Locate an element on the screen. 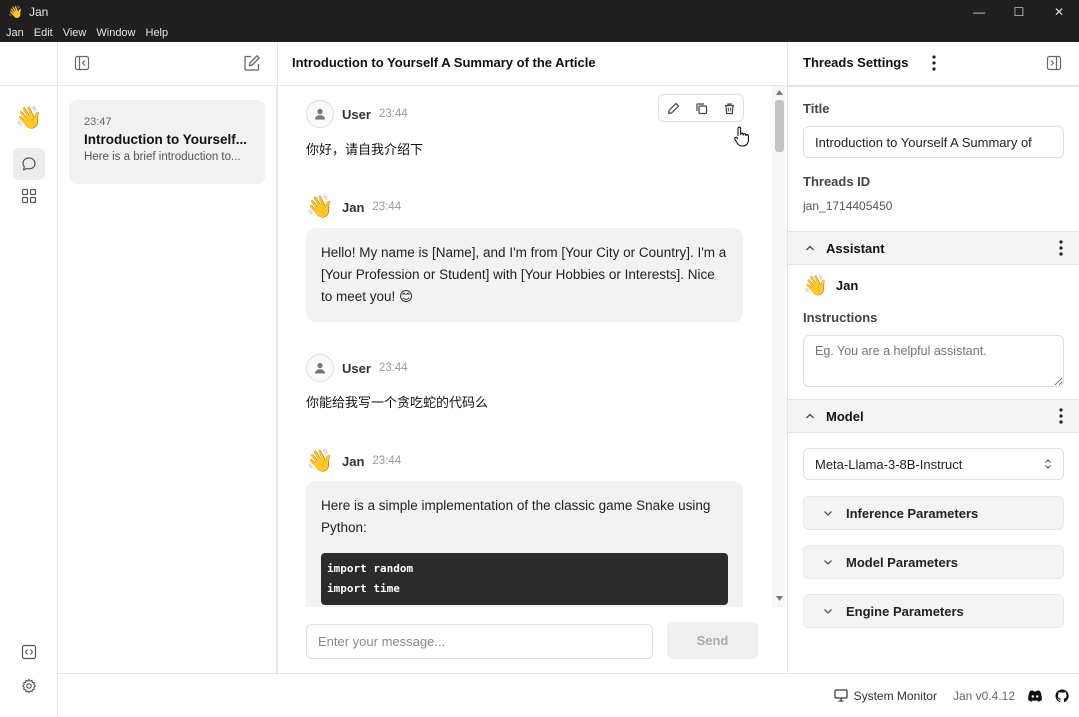 This screenshot has height=717, width=1079. threads-id-label: Threads ID is located at coordinates (837, 181).